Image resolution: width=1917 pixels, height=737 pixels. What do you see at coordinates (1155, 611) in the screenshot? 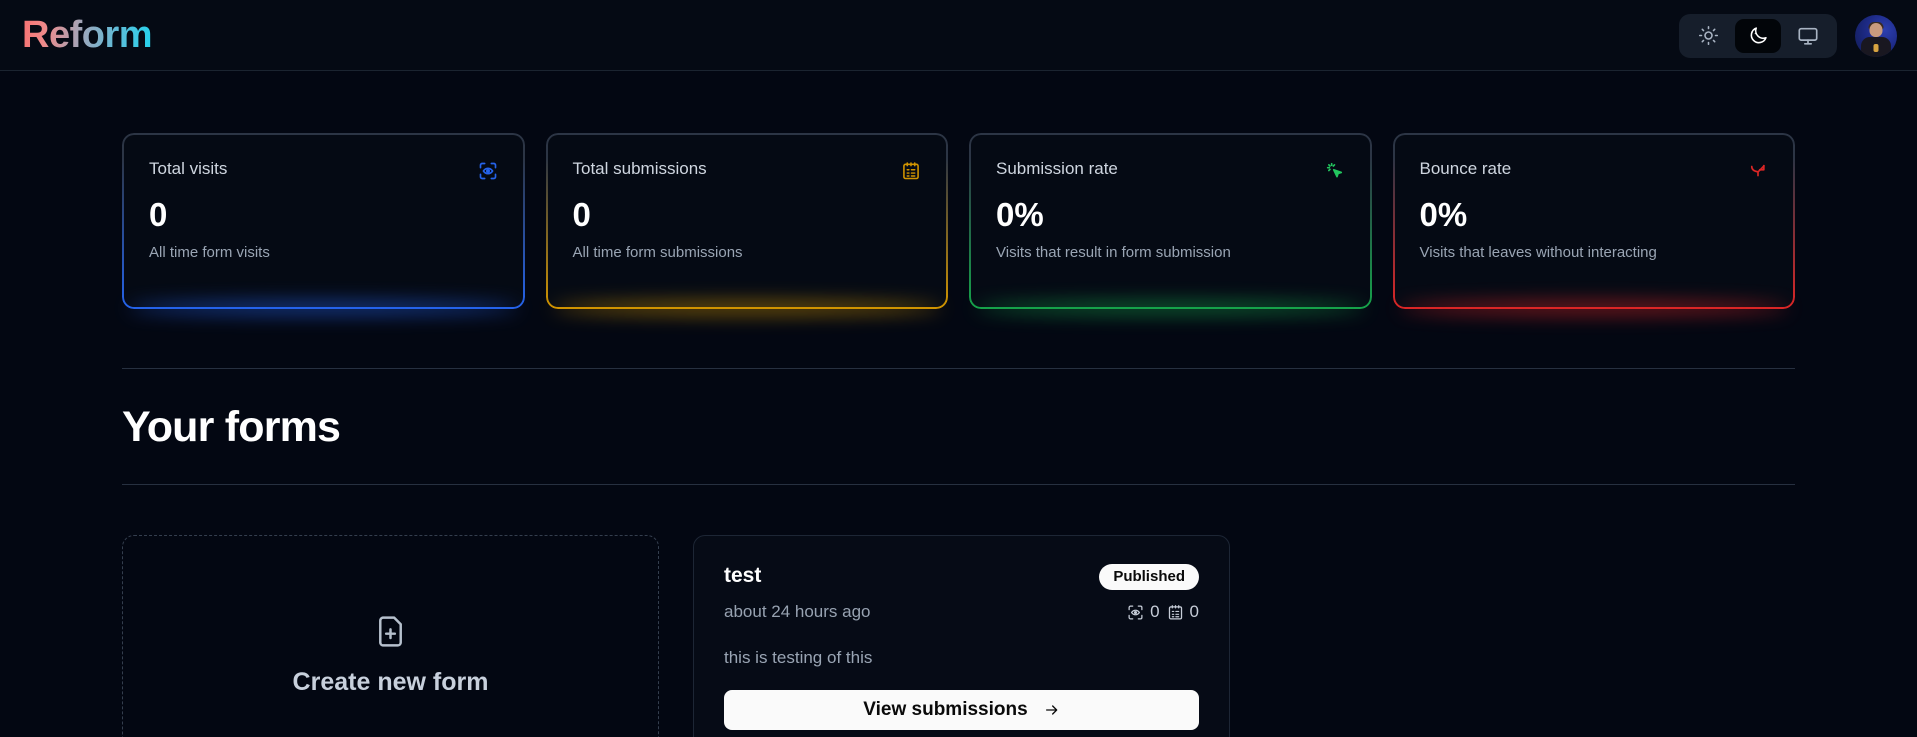
I see `visits-count: 0` at bounding box center [1155, 611].